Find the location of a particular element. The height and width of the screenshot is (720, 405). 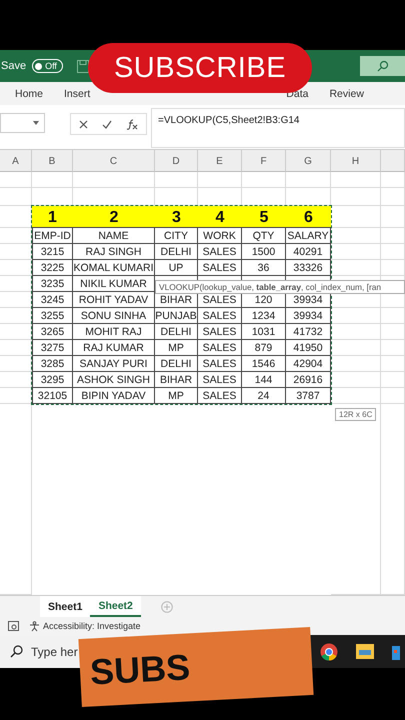

sheet-tab: Sheet1 is located at coordinates (65, 606).